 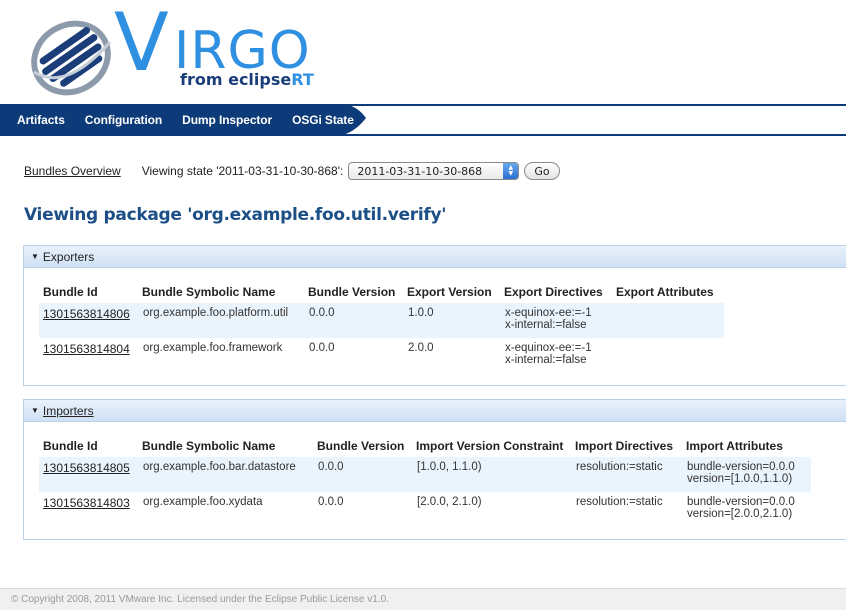 What do you see at coordinates (123, 120) in the screenshot?
I see `nav-configuration: Configuration` at bounding box center [123, 120].